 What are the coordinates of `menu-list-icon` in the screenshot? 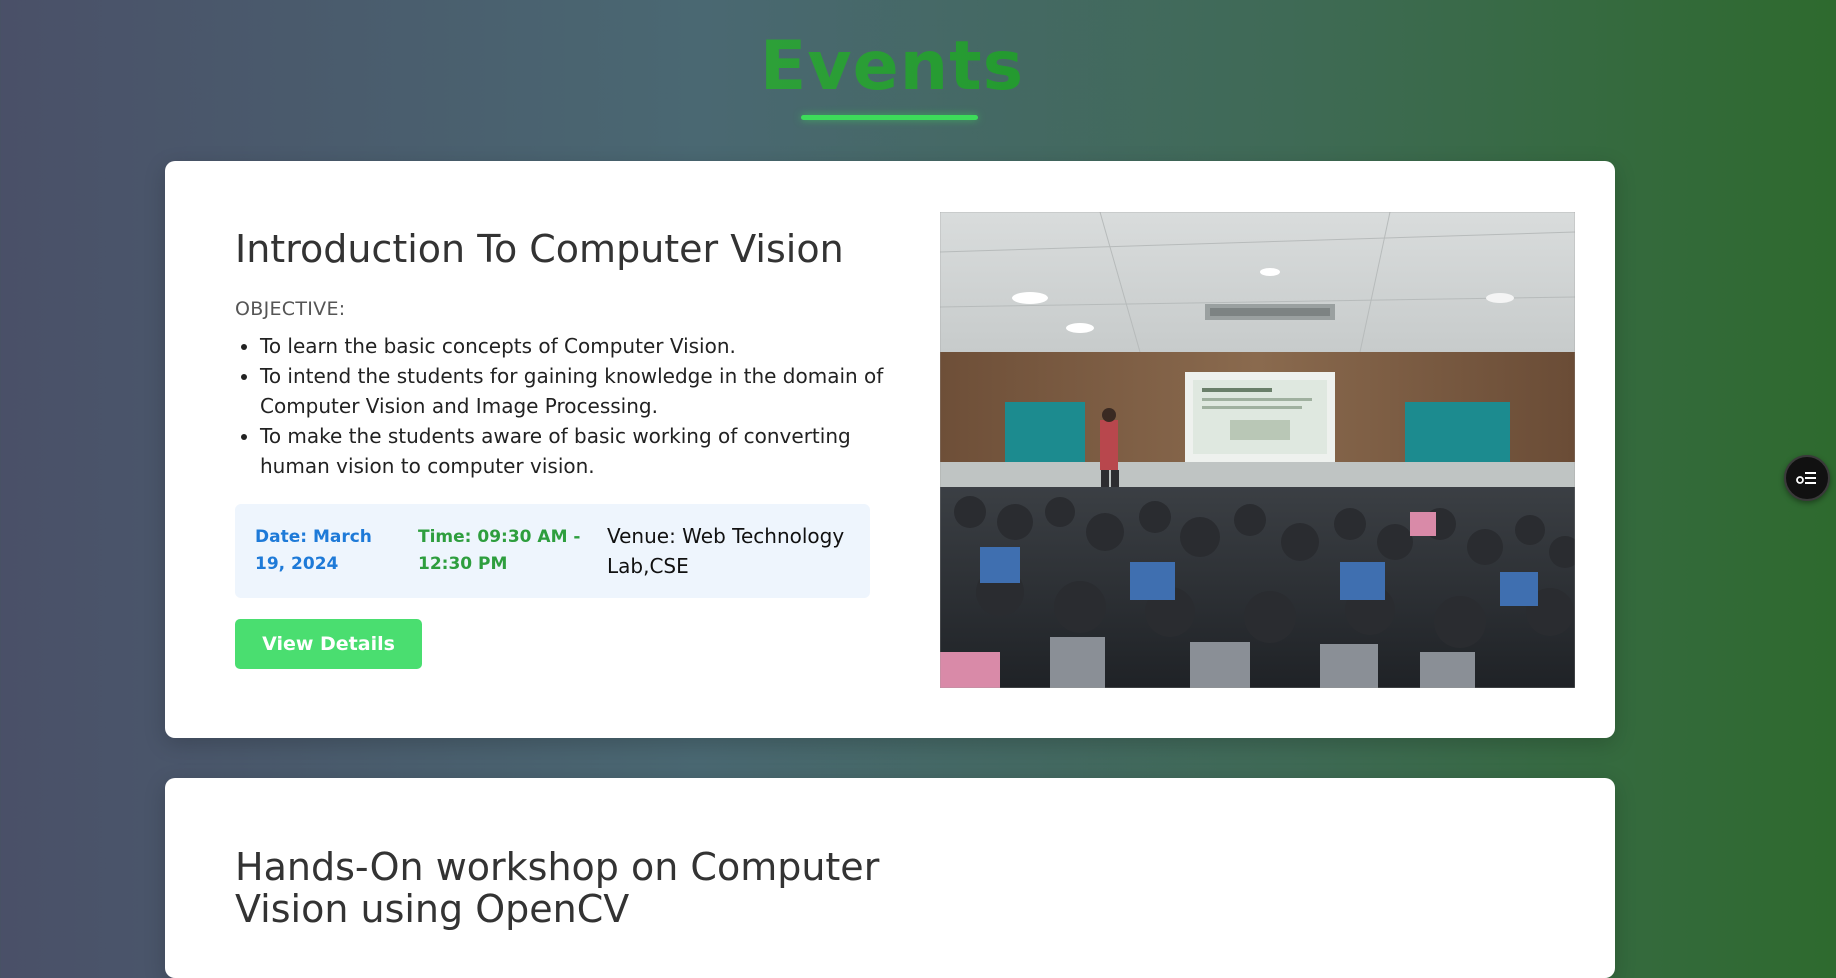 It's located at (1806, 478).